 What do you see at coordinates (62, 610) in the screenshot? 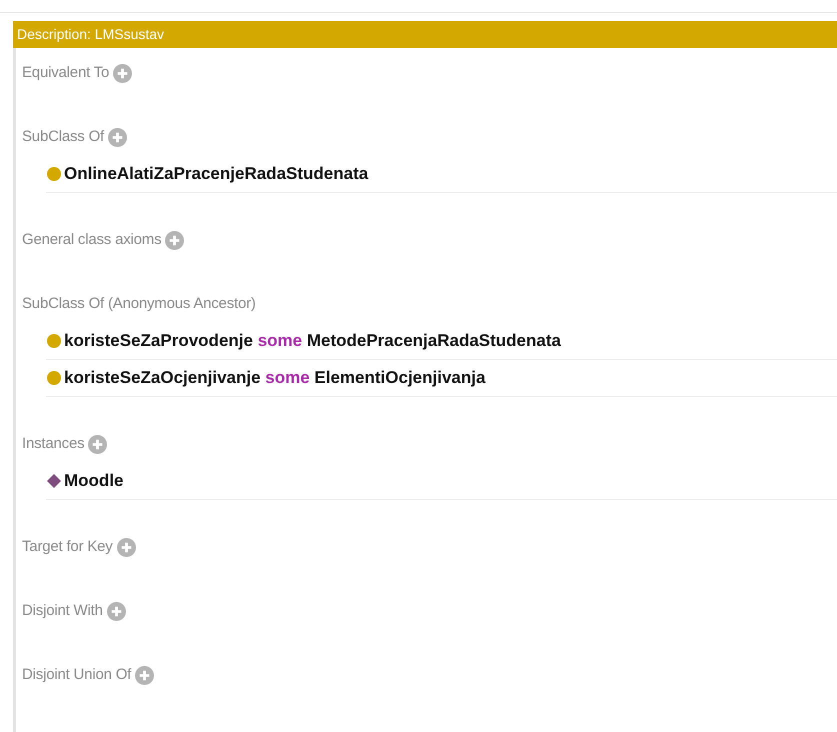
I see `section-label: Disjoint With` at bounding box center [62, 610].